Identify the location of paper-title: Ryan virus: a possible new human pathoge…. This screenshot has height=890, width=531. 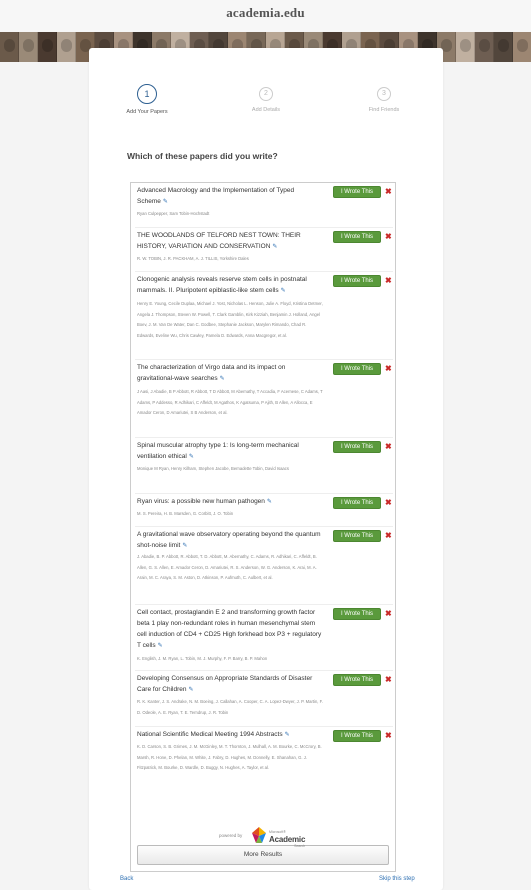
(230, 502).